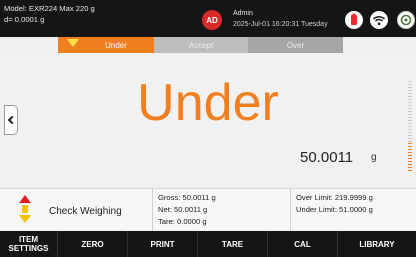 The height and width of the screenshot is (257, 416). What do you see at coordinates (187, 197) in the screenshot?
I see `gross-value: Gross: 50.0011 g` at bounding box center [187, 197].